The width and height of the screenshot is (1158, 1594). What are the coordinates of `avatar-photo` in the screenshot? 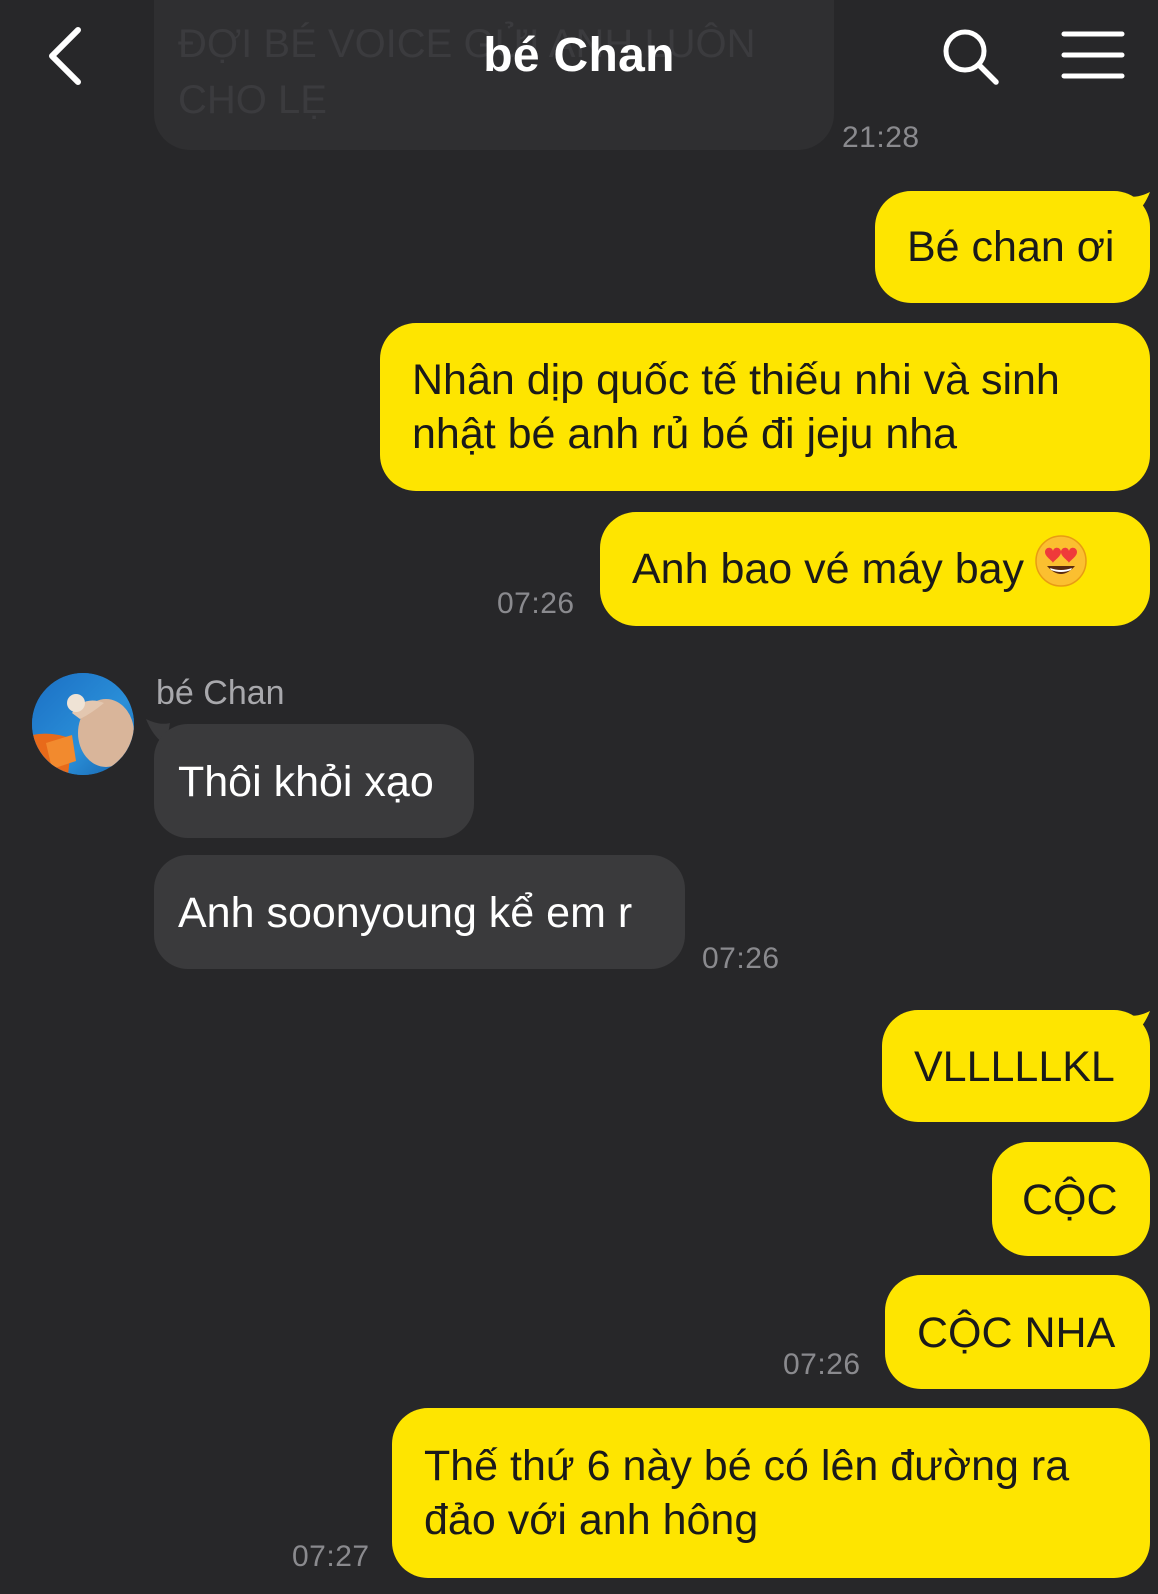 It's located at (83, 724).